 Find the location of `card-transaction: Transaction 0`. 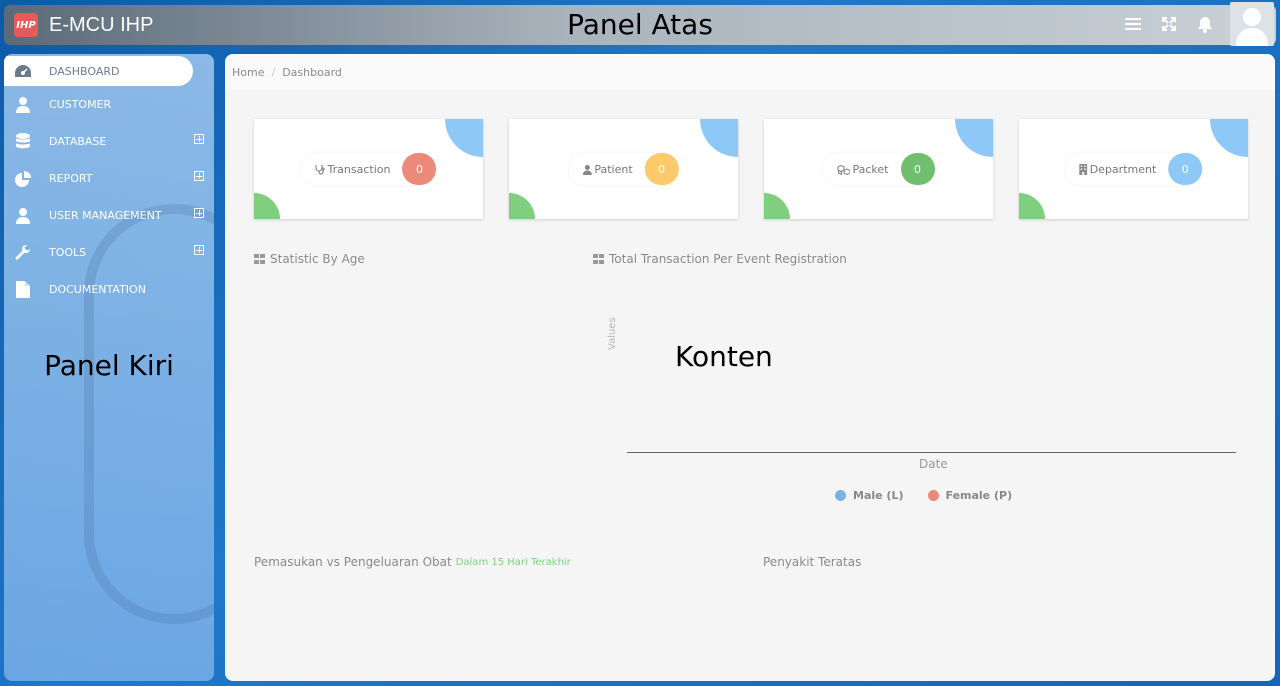

card-transaction: Transaction 0 is located at coordinates (368, 169).